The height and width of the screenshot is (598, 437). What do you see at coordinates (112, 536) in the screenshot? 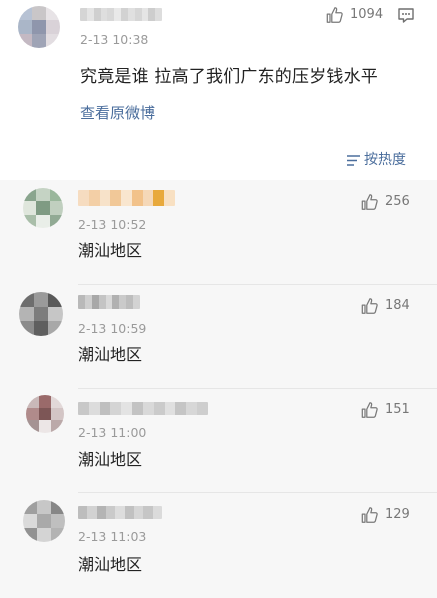
I see `reply-timestamp: 2-13 11:03` at bounding box center [112, 536].